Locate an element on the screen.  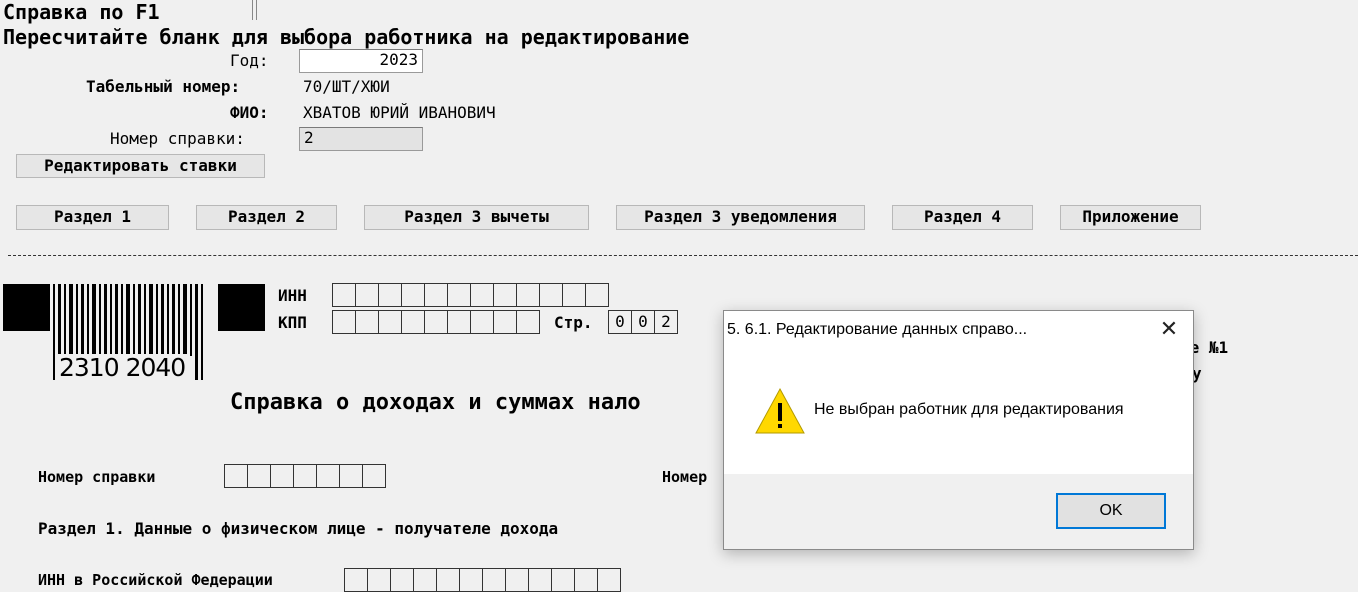
inn-rf-cells is located at coordinates (482, 580).